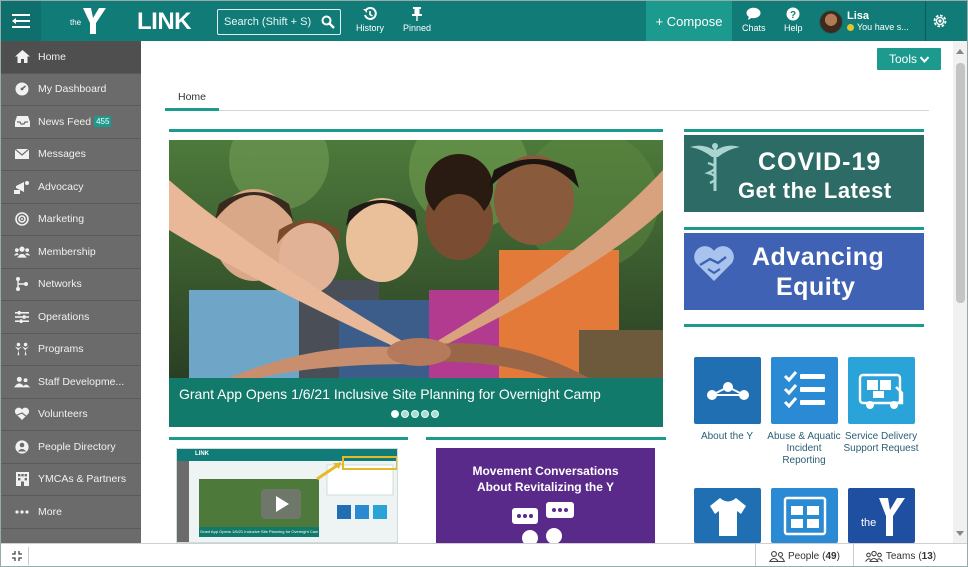 This screenshot has width=968, height=567. Describe the element at coordinates (71, 187) in the screenshot. I see `sidebar-item-advocacy: Advocacy` at that location.